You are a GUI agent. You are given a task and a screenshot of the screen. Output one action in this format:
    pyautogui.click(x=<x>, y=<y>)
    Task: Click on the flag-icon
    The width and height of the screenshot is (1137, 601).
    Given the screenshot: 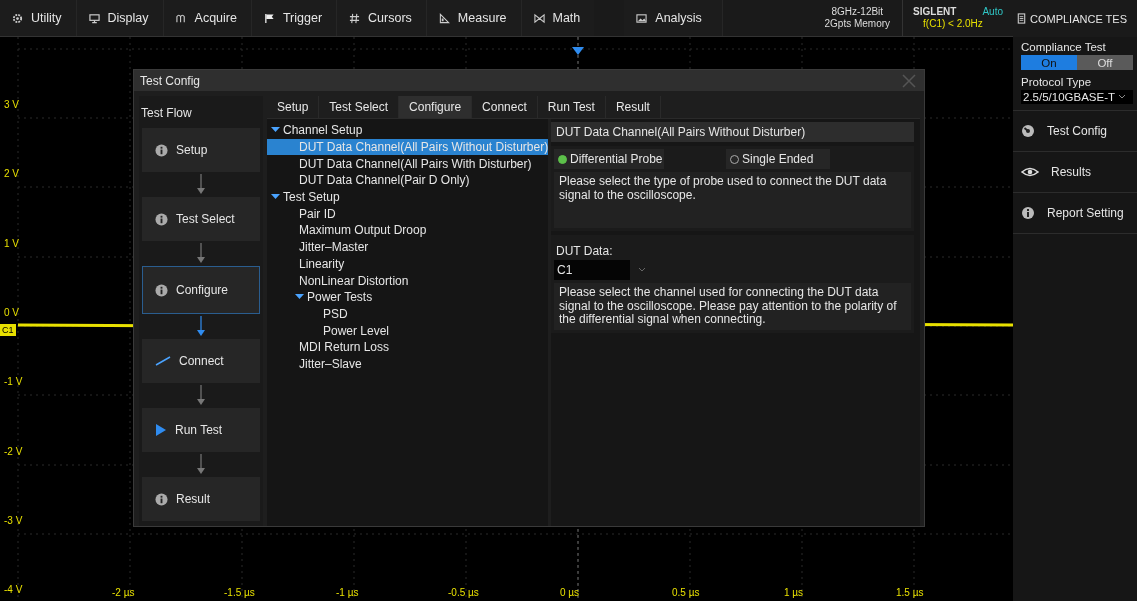 What is the action you would take?
    pyautogui.click(x=269, y=18)
    